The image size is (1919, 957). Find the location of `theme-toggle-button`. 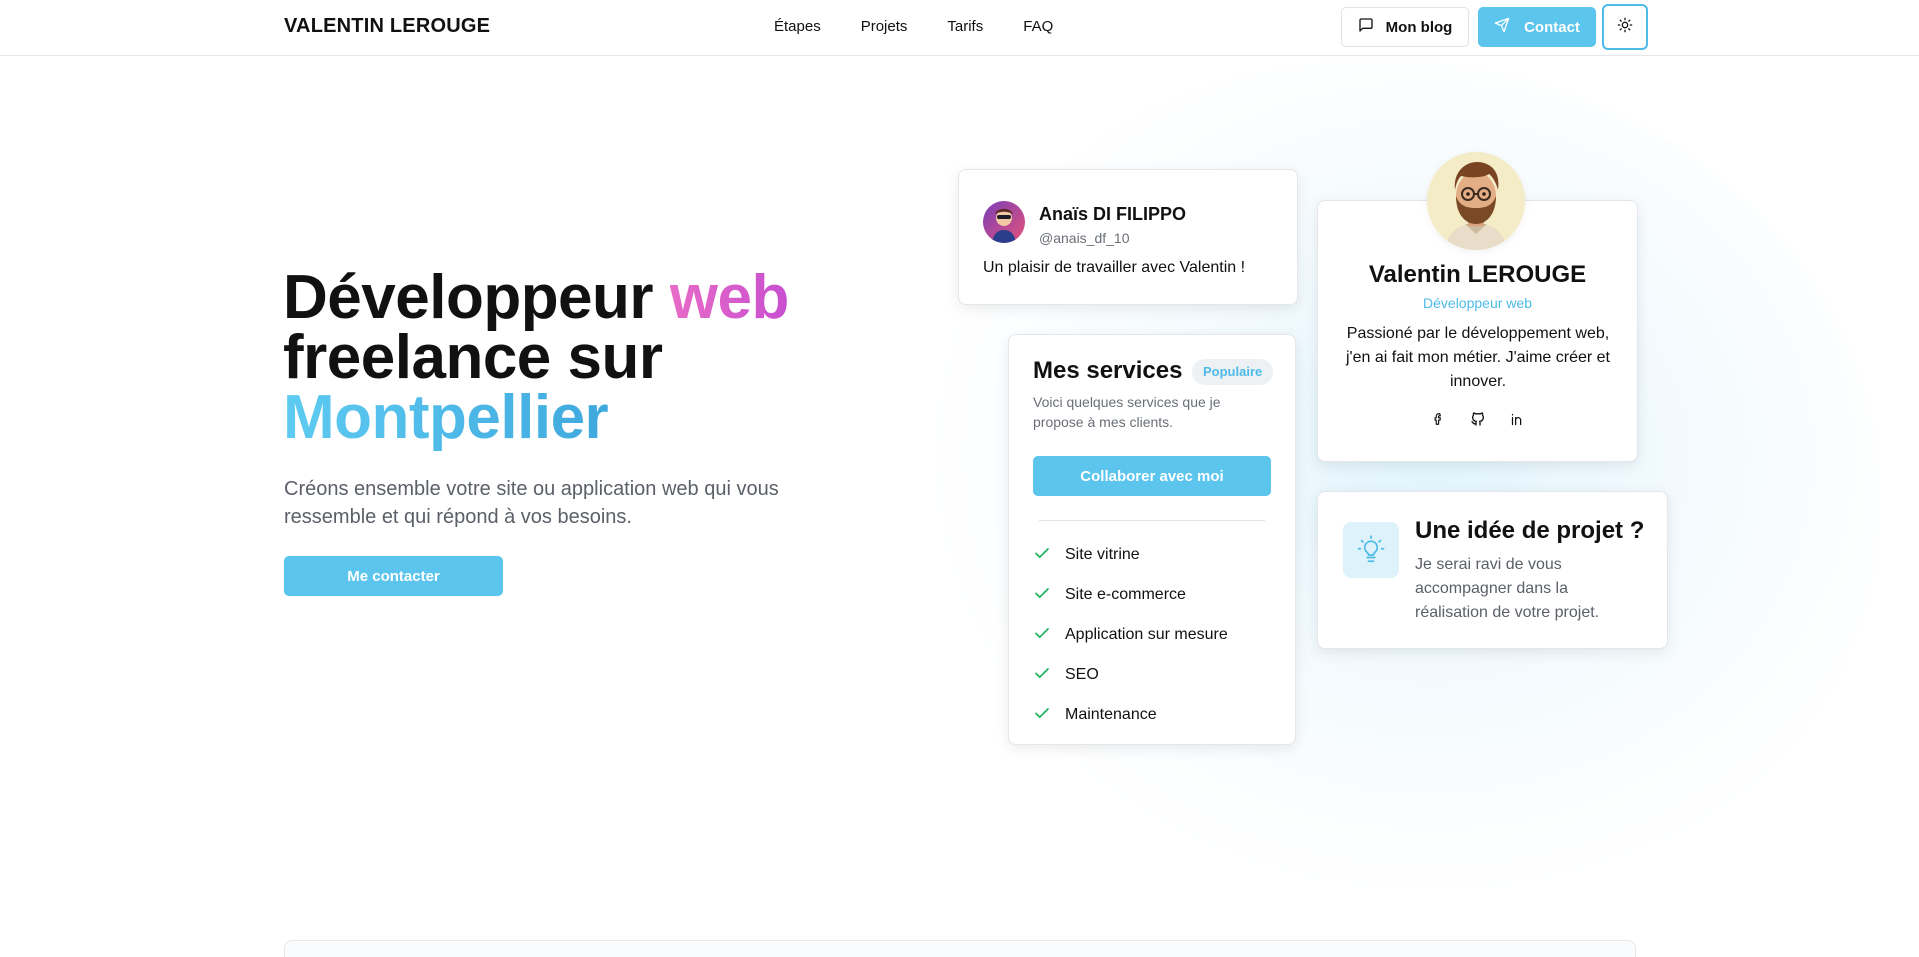

theme-toggle-button is located at coordinates (1625, 27).